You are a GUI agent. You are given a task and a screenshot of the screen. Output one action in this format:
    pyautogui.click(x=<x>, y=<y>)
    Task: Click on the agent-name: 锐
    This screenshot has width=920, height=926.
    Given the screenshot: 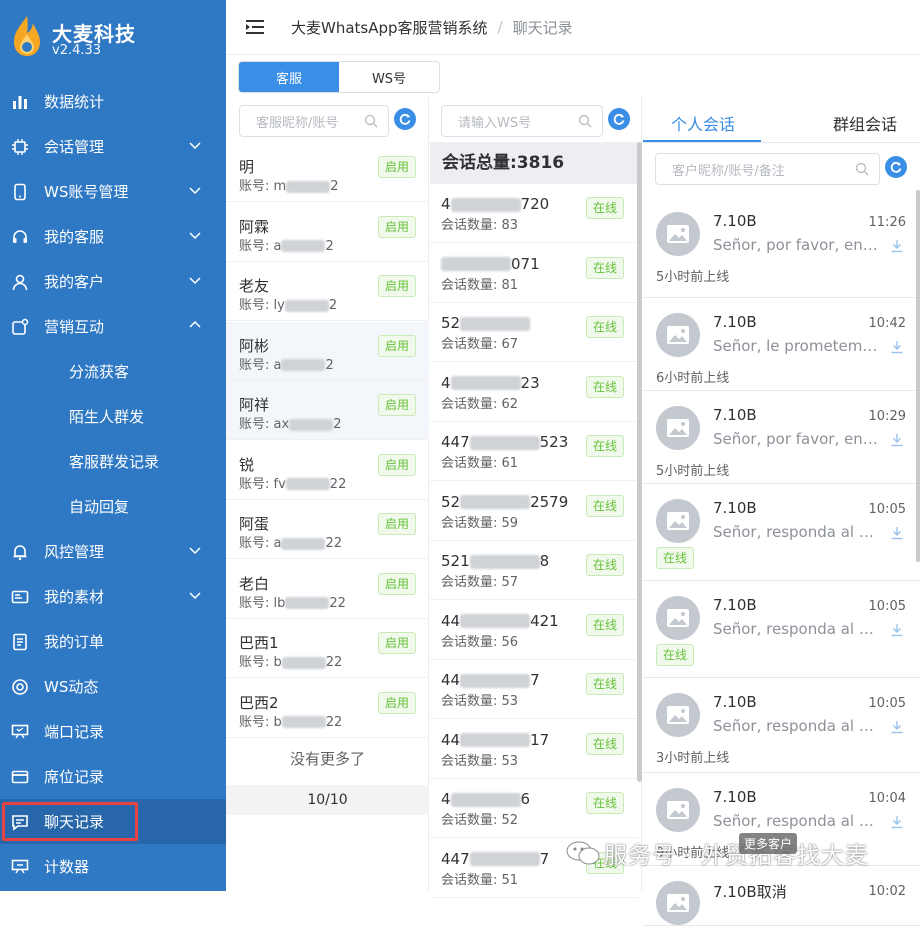 What is the action you would take?
    pyautogui.click(x=247, y=464)
    